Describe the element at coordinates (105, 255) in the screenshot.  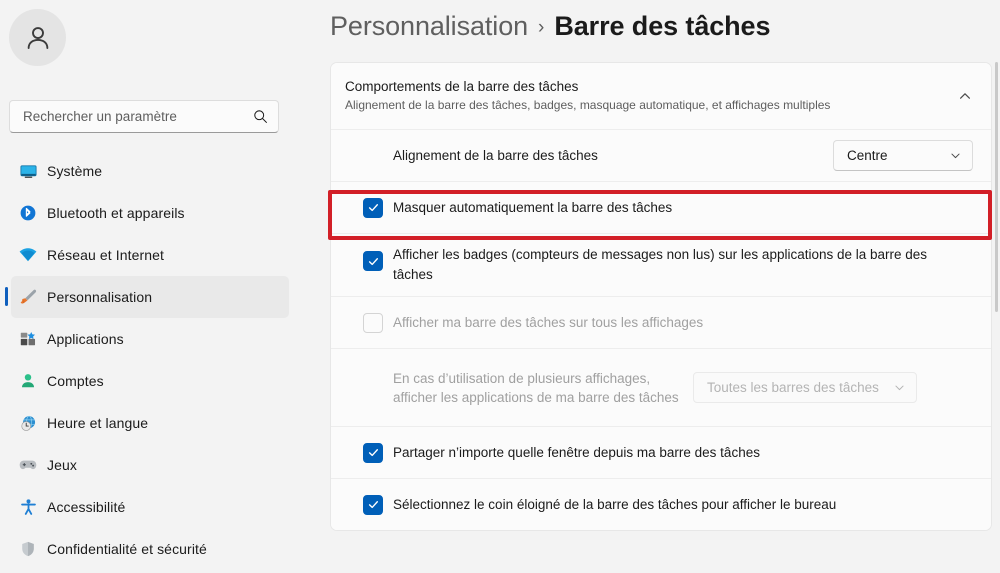
I see `sidebar-item-label: Réseau et Internet` at that location.